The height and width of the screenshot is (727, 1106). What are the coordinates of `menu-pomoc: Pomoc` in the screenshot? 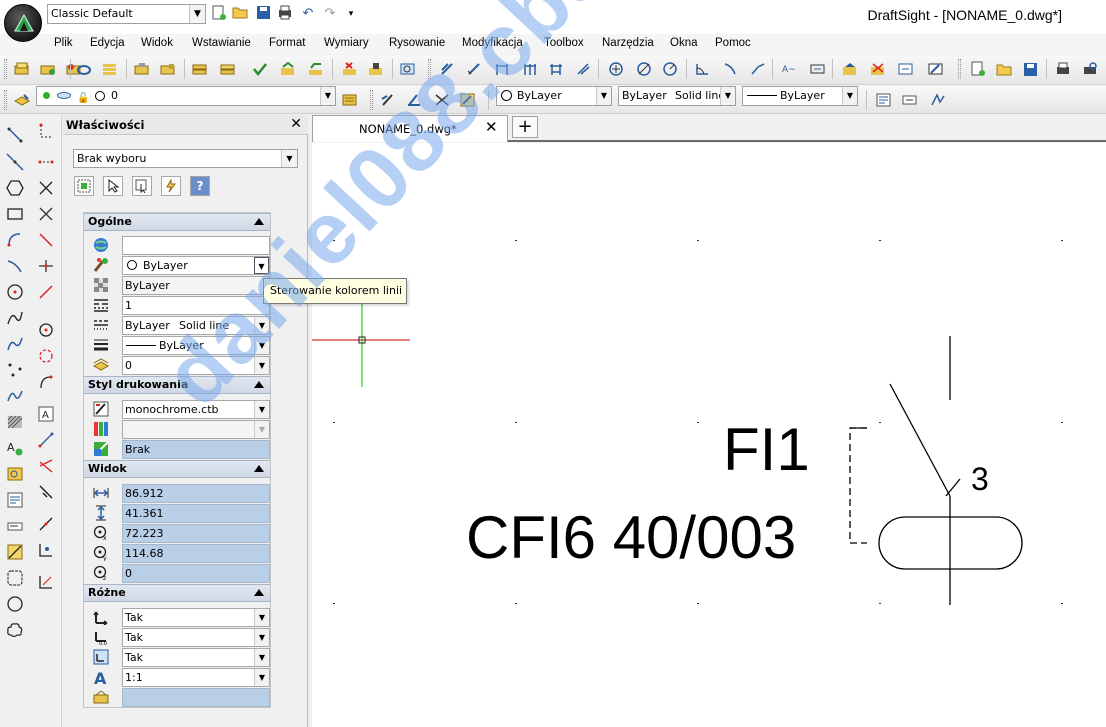 It's located at (733, 43).